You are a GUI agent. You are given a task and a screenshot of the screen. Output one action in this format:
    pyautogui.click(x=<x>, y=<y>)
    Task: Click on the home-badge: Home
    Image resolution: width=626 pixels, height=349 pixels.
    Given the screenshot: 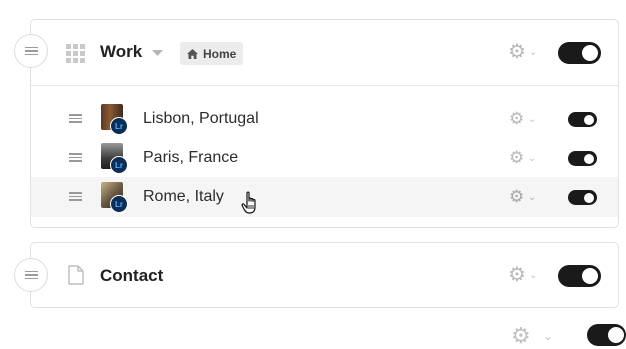 What is the action you would take?
    pyautogui.click(x=212, y=53)
    